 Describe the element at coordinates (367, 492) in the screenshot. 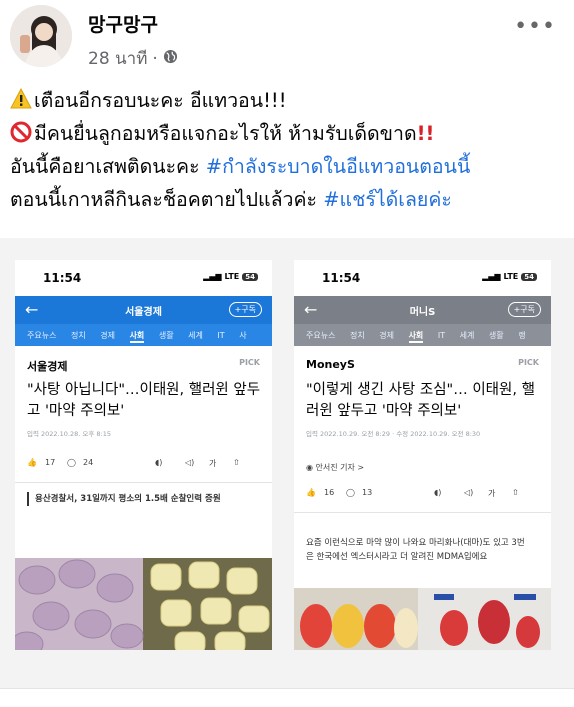

I see `comment-count: 13` at that location.